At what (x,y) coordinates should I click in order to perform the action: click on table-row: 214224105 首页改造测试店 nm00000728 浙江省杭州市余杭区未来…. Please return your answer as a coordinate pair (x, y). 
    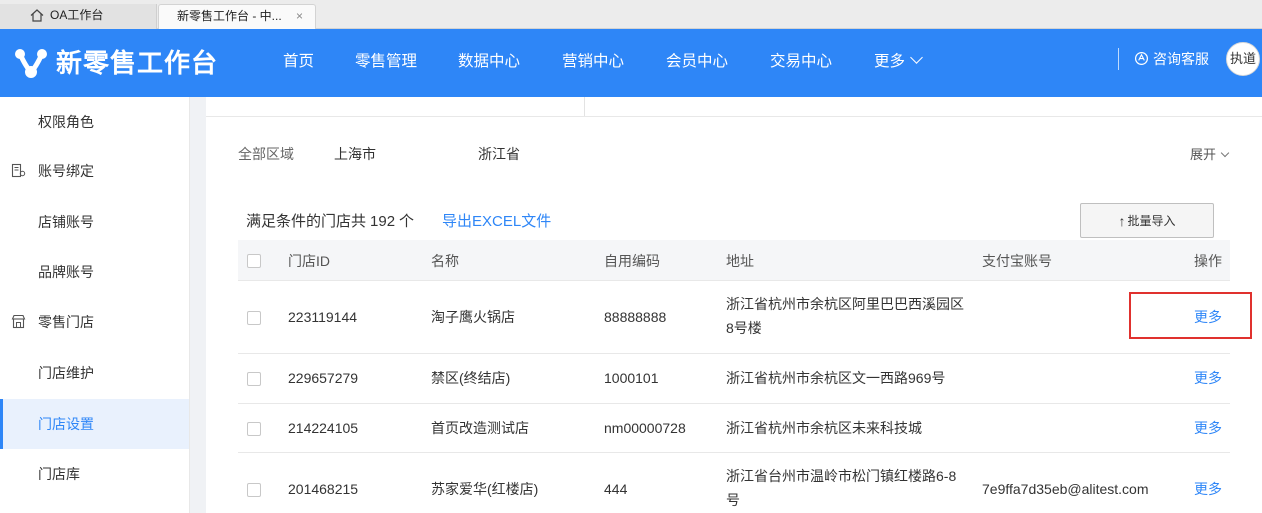
    Looking at the image, I should click on (734, 428).